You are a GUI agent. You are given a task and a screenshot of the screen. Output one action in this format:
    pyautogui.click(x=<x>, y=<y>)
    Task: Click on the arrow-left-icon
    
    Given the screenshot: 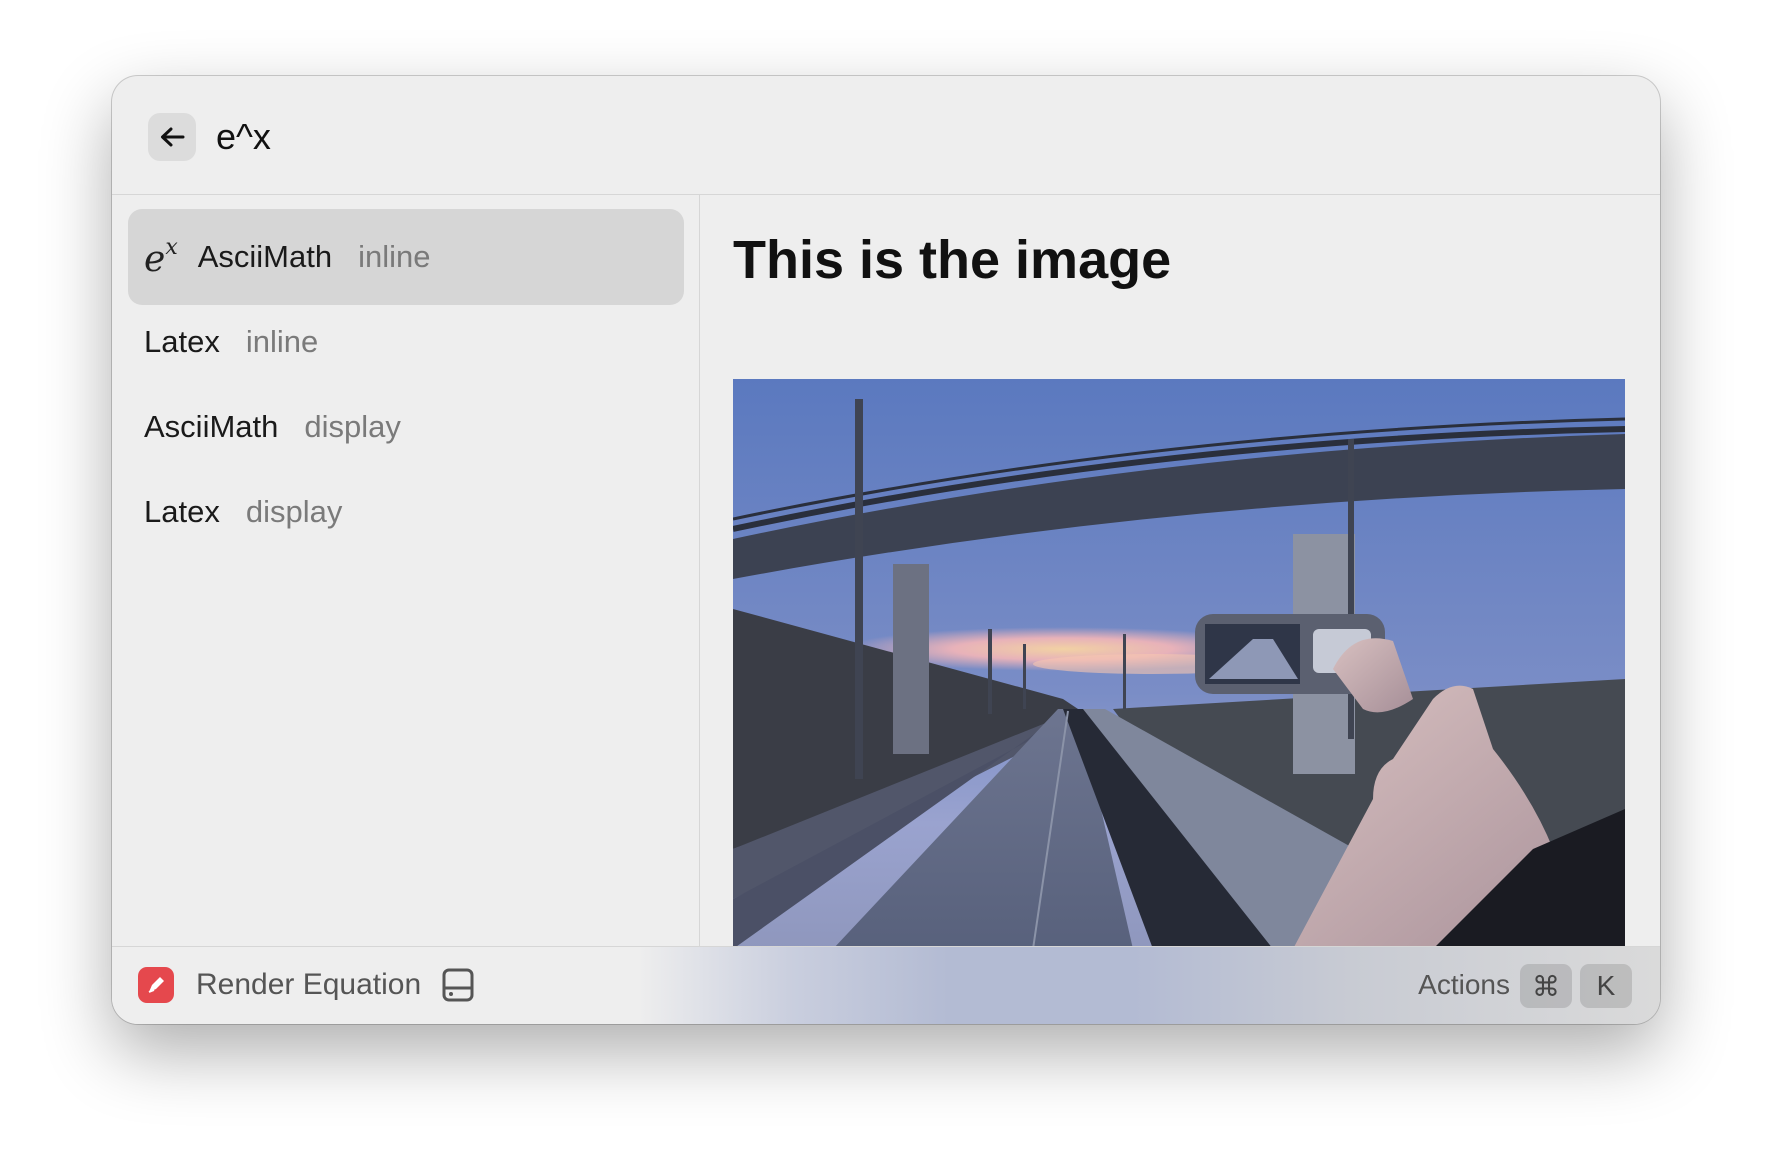 What is the action you would take?
    pyautogui.click(x=173, y=137)
    